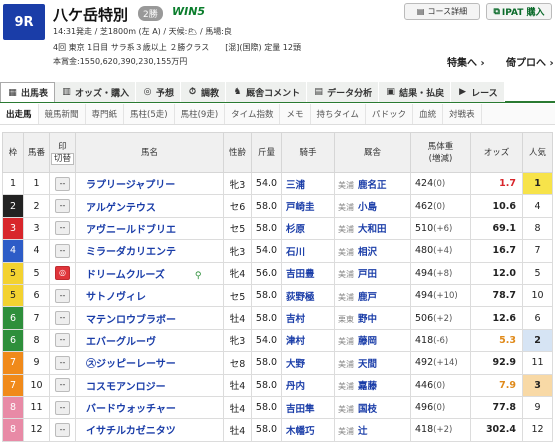 Image resolution: width=555 pixels, height=444 pixels. Describe the element at coordinates (131, 409) in the screenshot. I see `horse-name-link: バードウォッチャー` at that location.